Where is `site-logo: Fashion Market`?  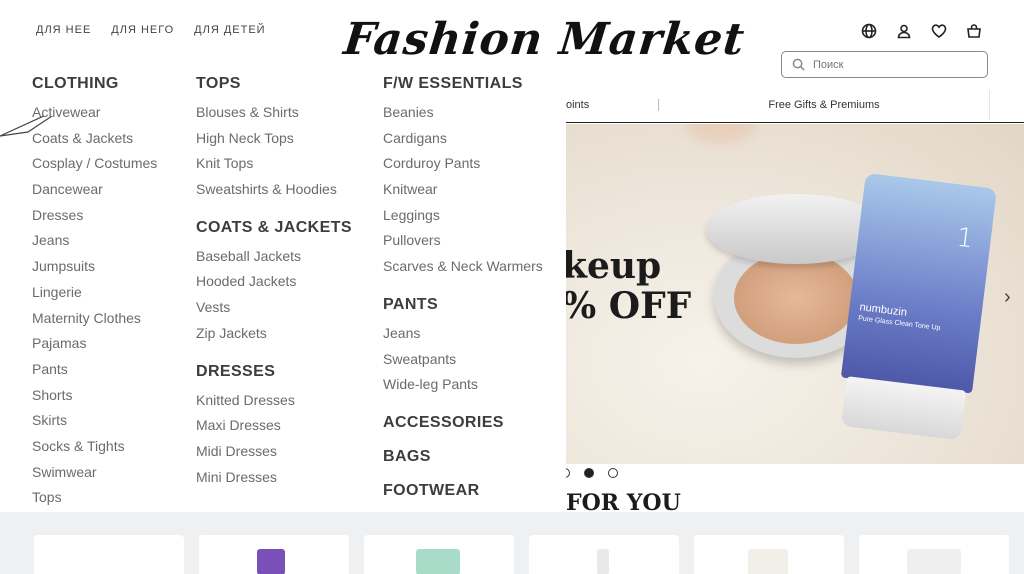 site-logo: Fashion Market is located at coordinates (544, 39).